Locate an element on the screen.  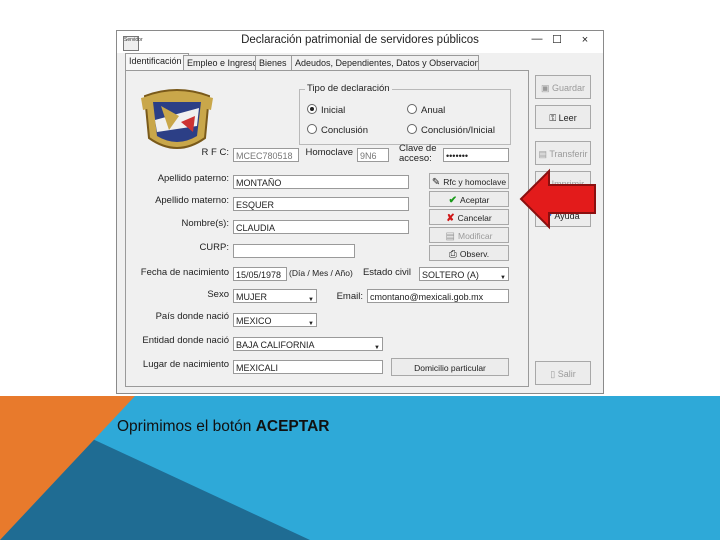
apellido-paterno-field: MONTAÑO is located at coordinates (321, 182).